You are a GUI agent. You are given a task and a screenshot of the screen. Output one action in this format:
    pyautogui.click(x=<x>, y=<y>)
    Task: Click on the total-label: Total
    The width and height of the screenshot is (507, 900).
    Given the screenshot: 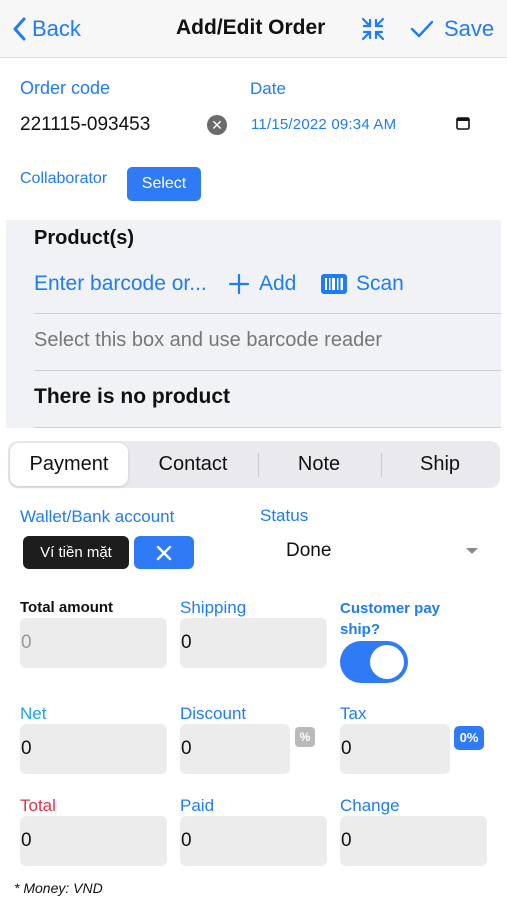 What is the action you would take?
    pyautogui.click(x=38, y=805)
    